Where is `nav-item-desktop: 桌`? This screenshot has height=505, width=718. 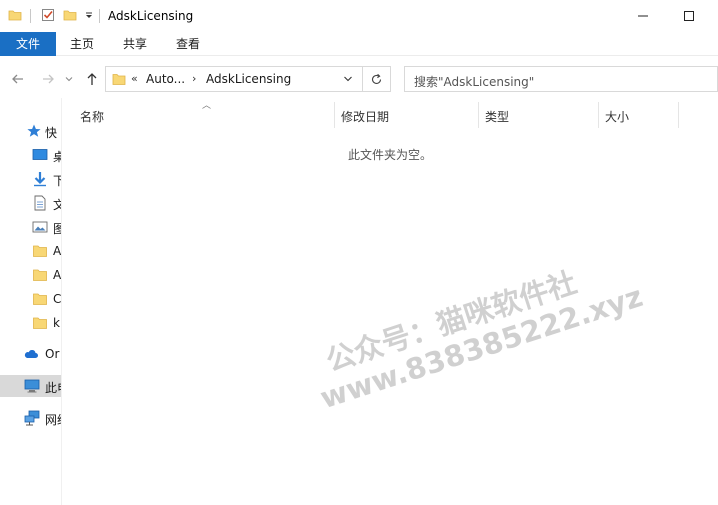 nav-item-desktop: 桌 is located at coordinates (30, 155).